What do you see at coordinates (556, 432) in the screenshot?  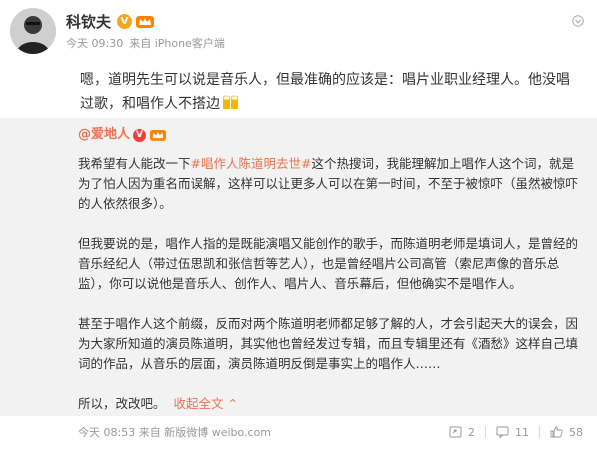 I see `thumbs-up-icon` at bounding box center [556, 432].